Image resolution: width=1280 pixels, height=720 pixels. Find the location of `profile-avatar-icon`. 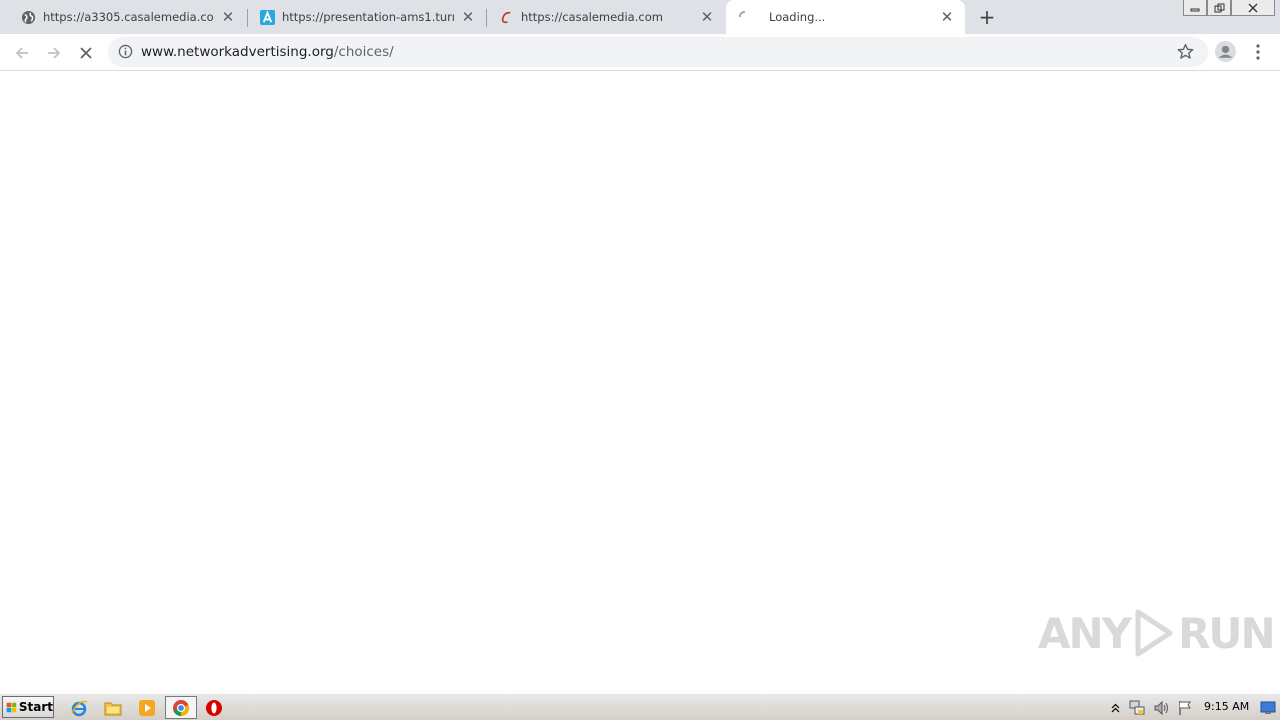

profile-avatar-icon is located at coordinates (1225, 53).